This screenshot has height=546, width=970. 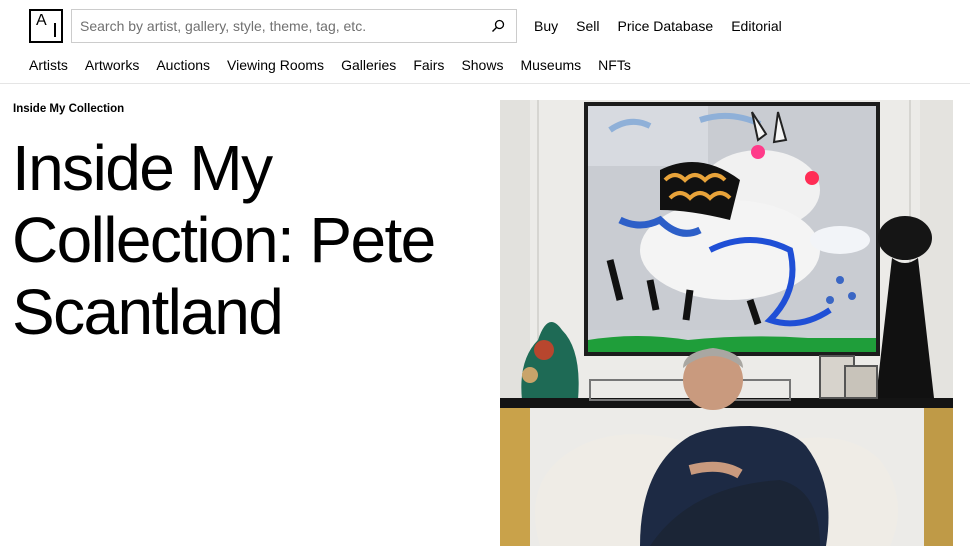 What do you see at coordinates (68, 109) in the screenshot?
I see `article-kicker: Inside My Collection` at bounding box center [68, 109].